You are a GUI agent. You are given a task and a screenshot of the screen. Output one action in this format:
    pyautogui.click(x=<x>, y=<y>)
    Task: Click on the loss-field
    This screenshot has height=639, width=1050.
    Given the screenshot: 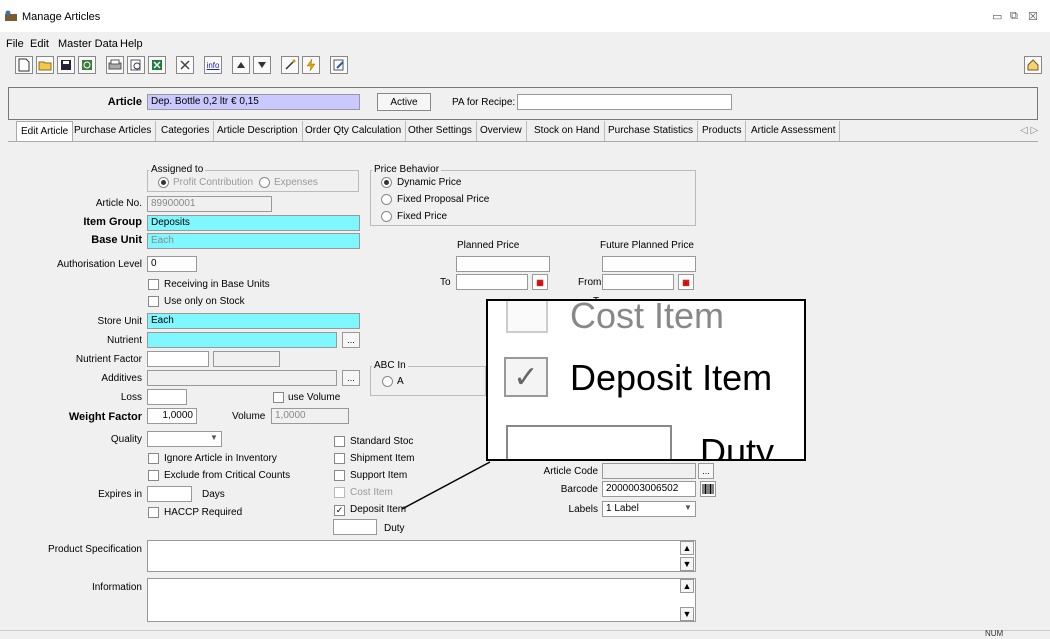 What is the action you would take?
    pyautogui.click(x=167, y=397)
    